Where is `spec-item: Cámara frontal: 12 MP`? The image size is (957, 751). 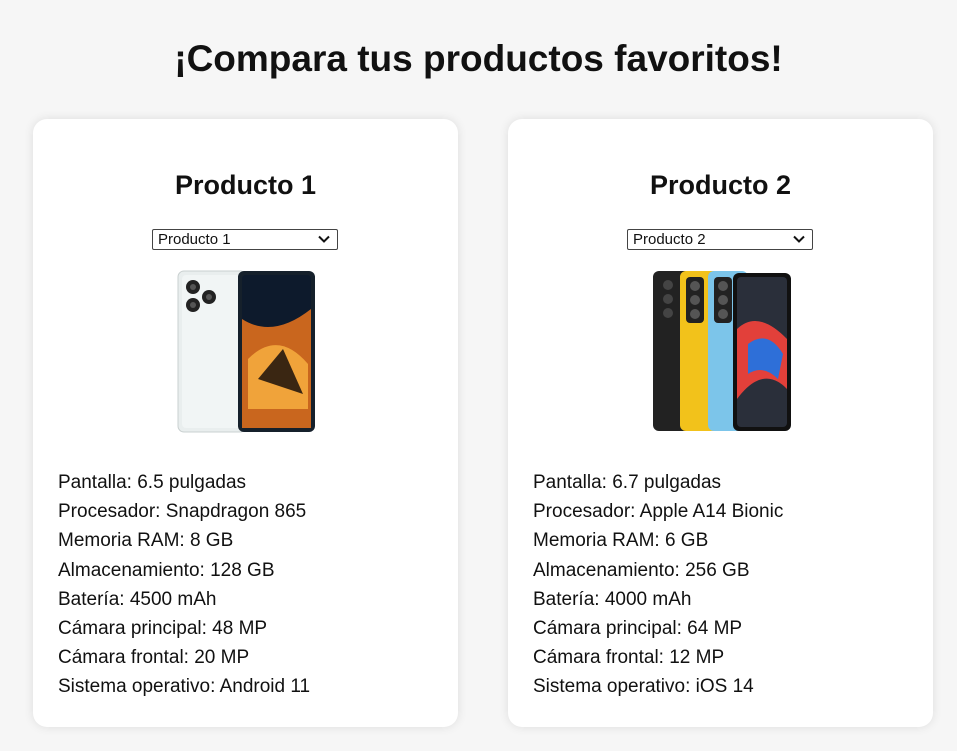
spec-item: Cámara frontal: 12 MP is located at coordinates (629, 658).